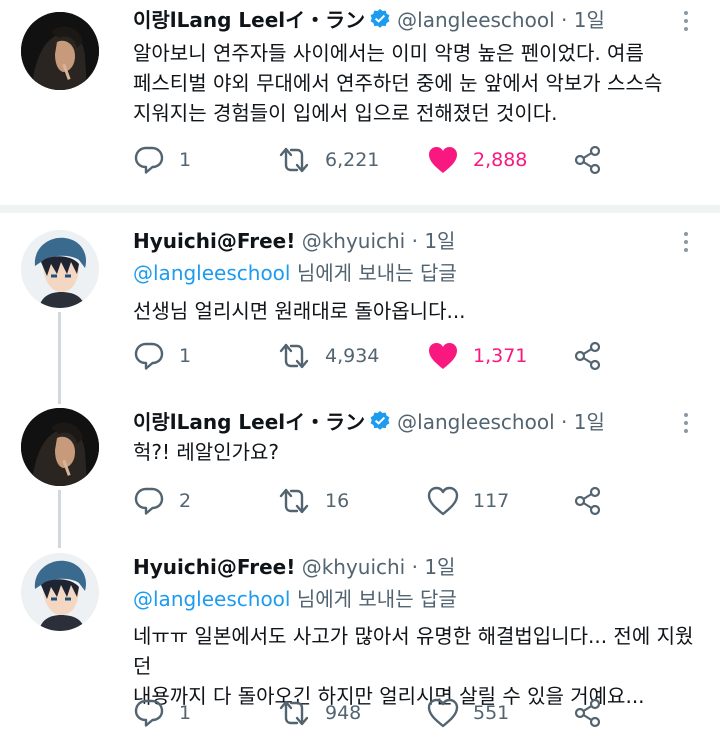  I want to click on retweet-count: 16, so click(337, 501).